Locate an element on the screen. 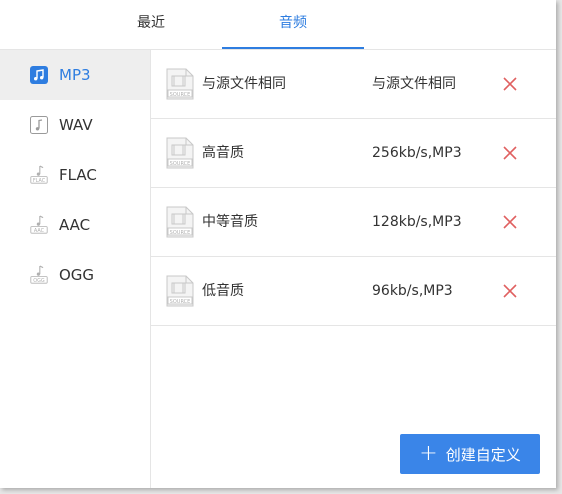  sidebar-item-label: WAV is located at coordinates (76, 125).